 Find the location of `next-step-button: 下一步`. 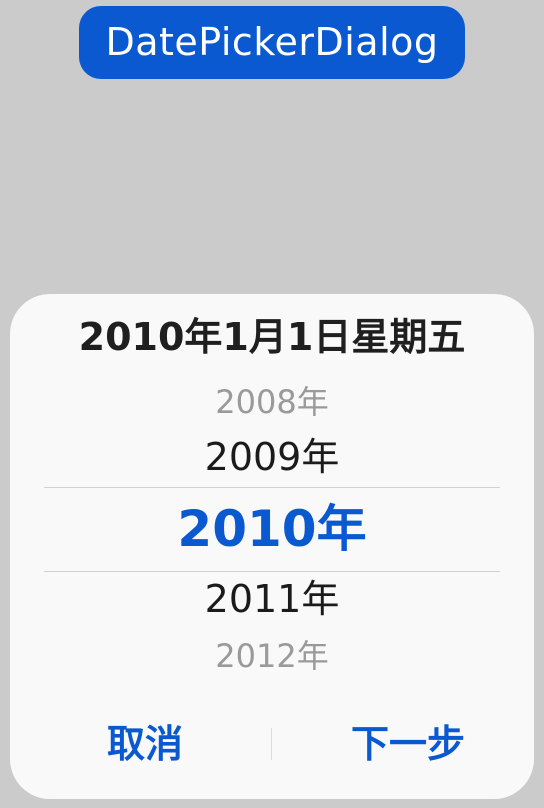

next-step-button: 下一步 is located at coordinates (408, 744).